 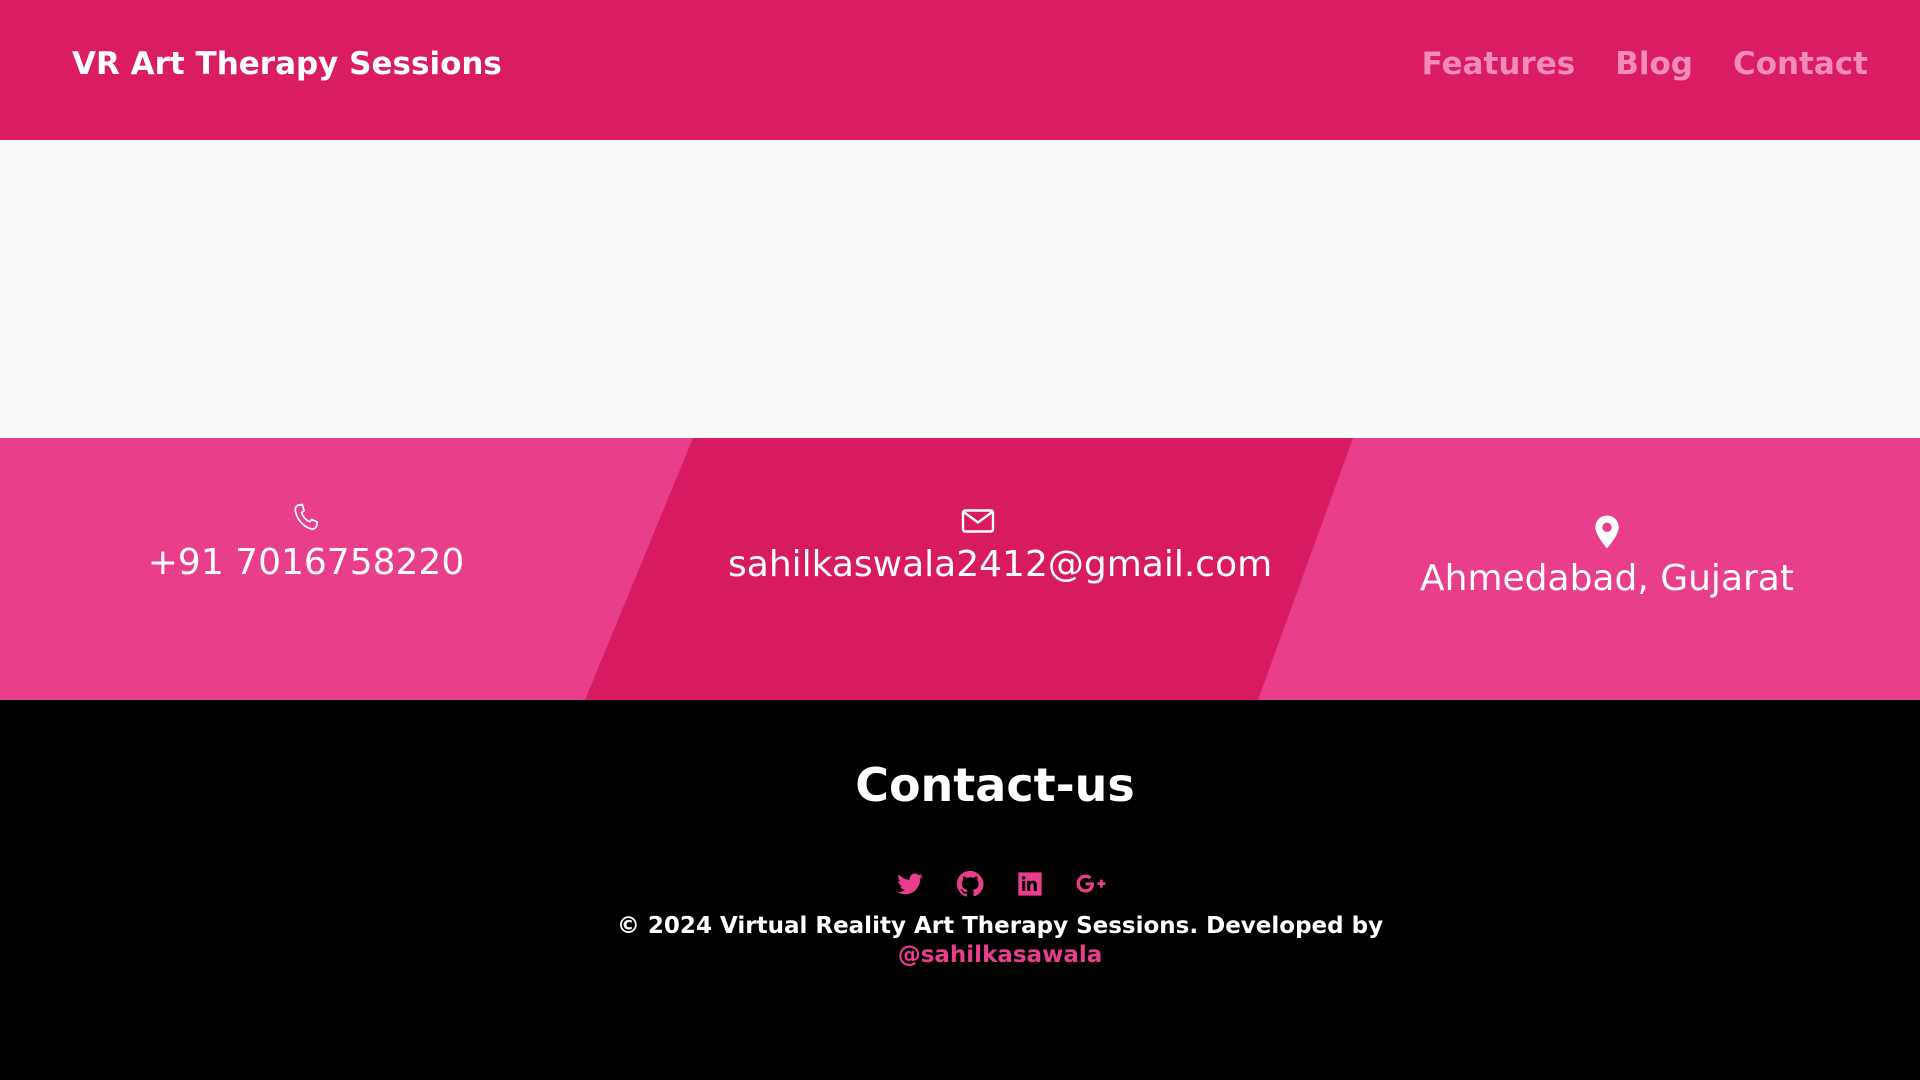 What do you see at coordinates (1000, 955) in the screenshot?
I see `developer-handle-link: @sahilkasawala` at bounding box center [1000, 955].